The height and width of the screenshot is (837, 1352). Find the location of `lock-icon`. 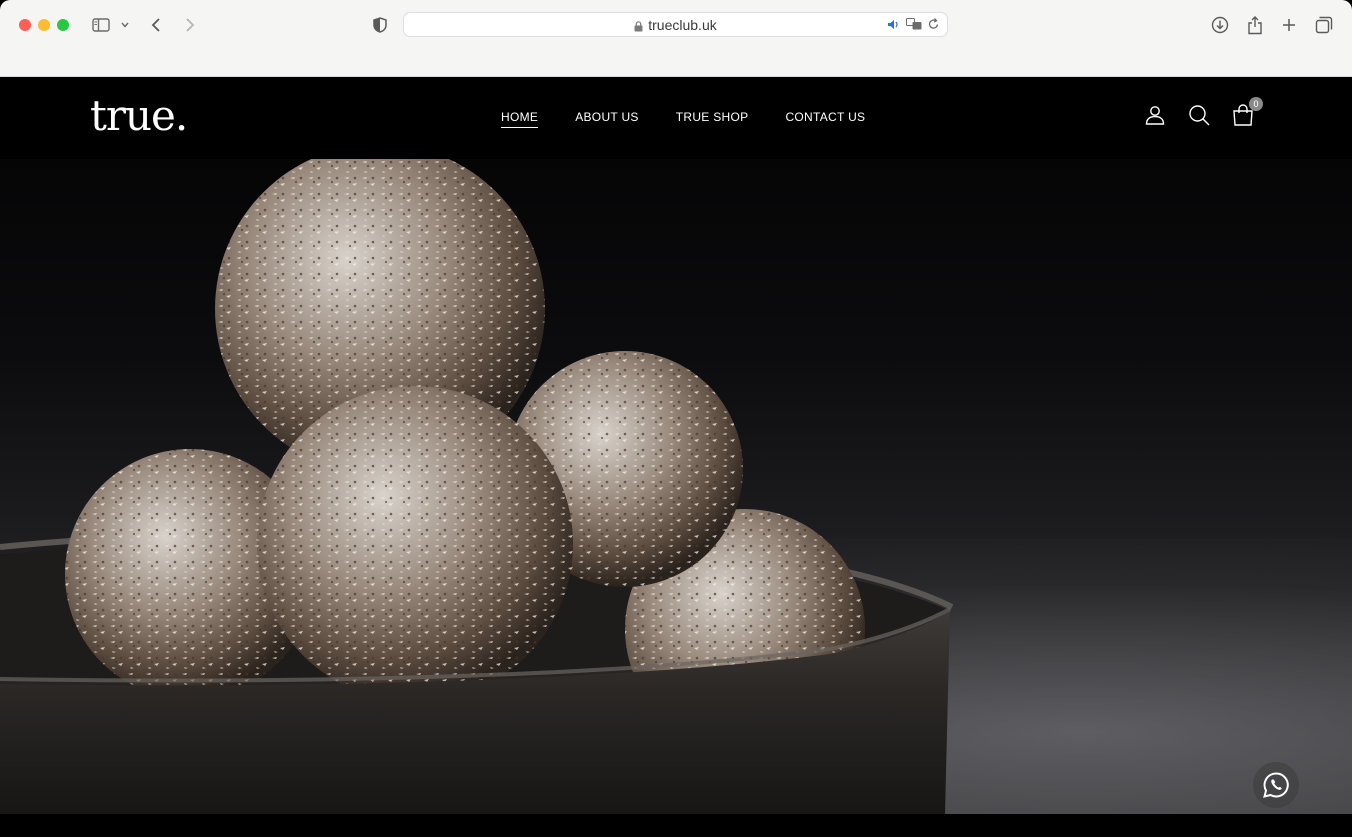

lock-icon is located at coordinates (638, 27).